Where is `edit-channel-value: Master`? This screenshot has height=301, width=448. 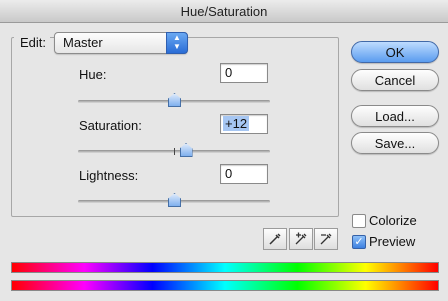
edit-channel-value: Master is located at coordinates (83, 42).